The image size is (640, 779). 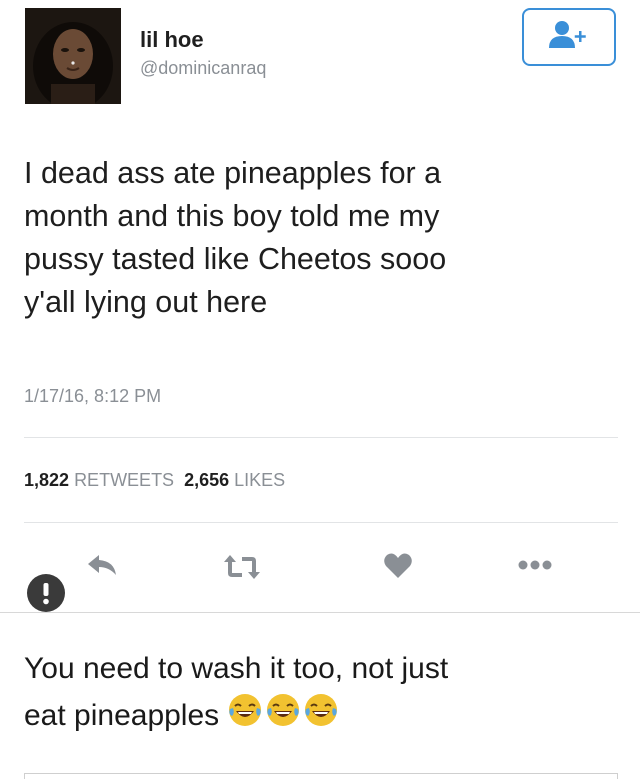 I want to click on tweet-text-line: pussy tasted like Cheetos sooo, so click(x=235, y=259).